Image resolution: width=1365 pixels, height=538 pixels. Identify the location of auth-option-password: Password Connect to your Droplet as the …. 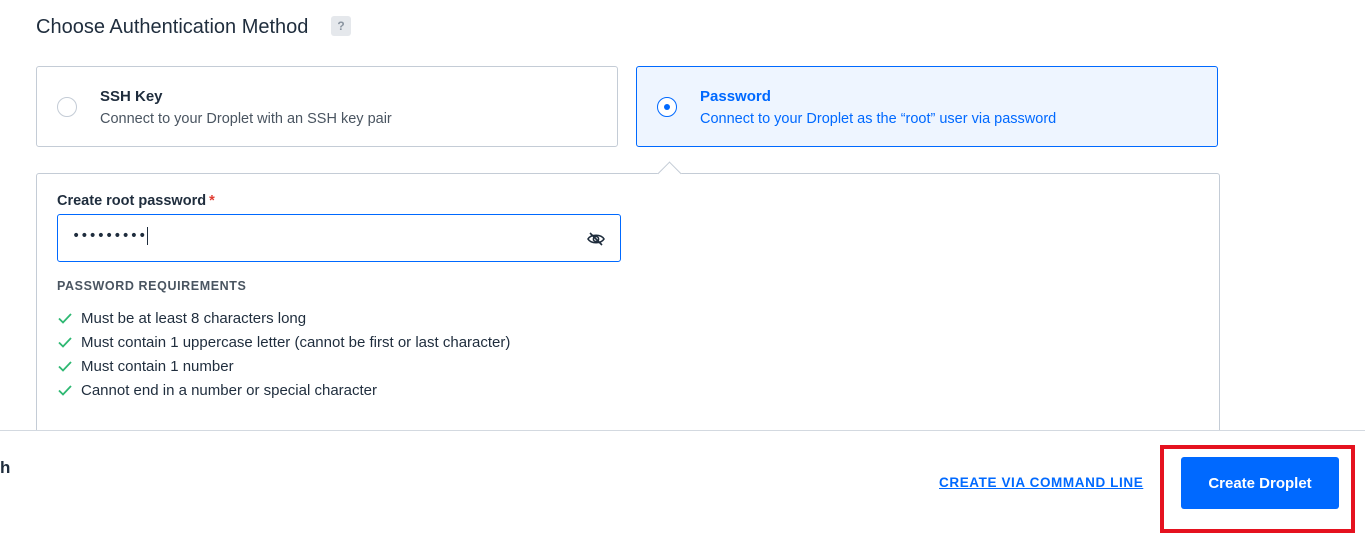
(927, 106).